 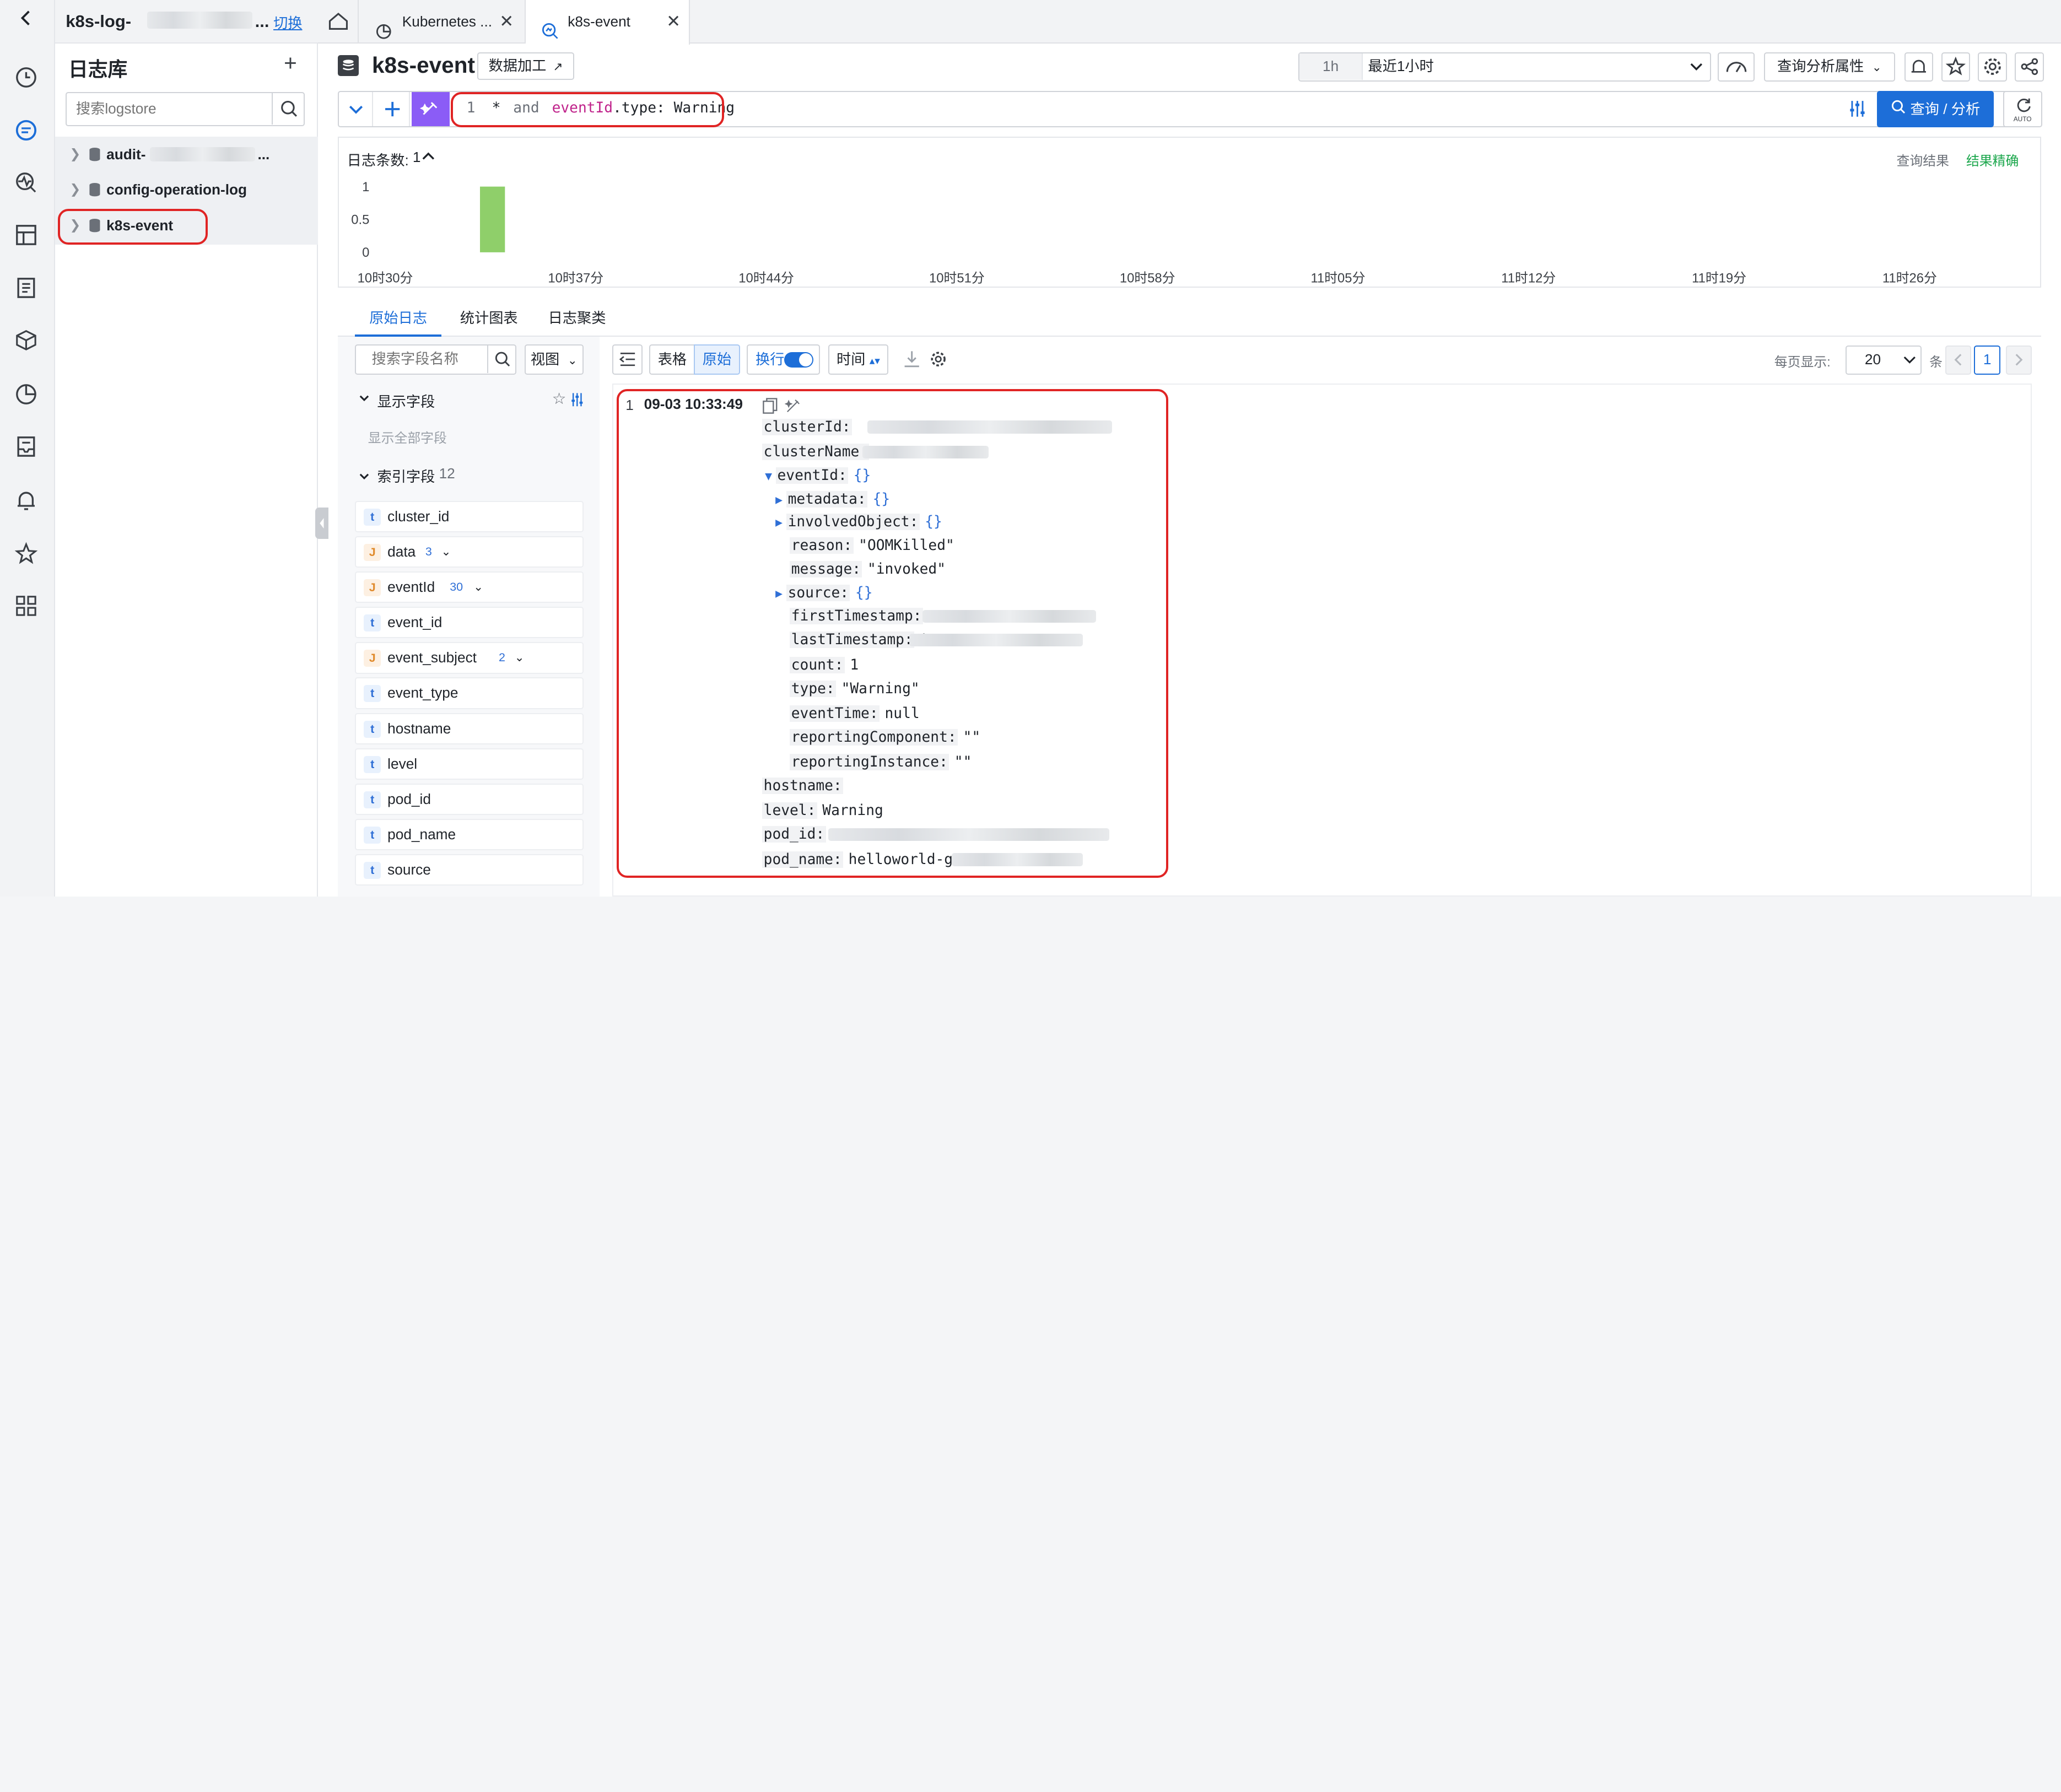 I want to click on x-tick-label: 11时19分, so click(x=1719, y=278).